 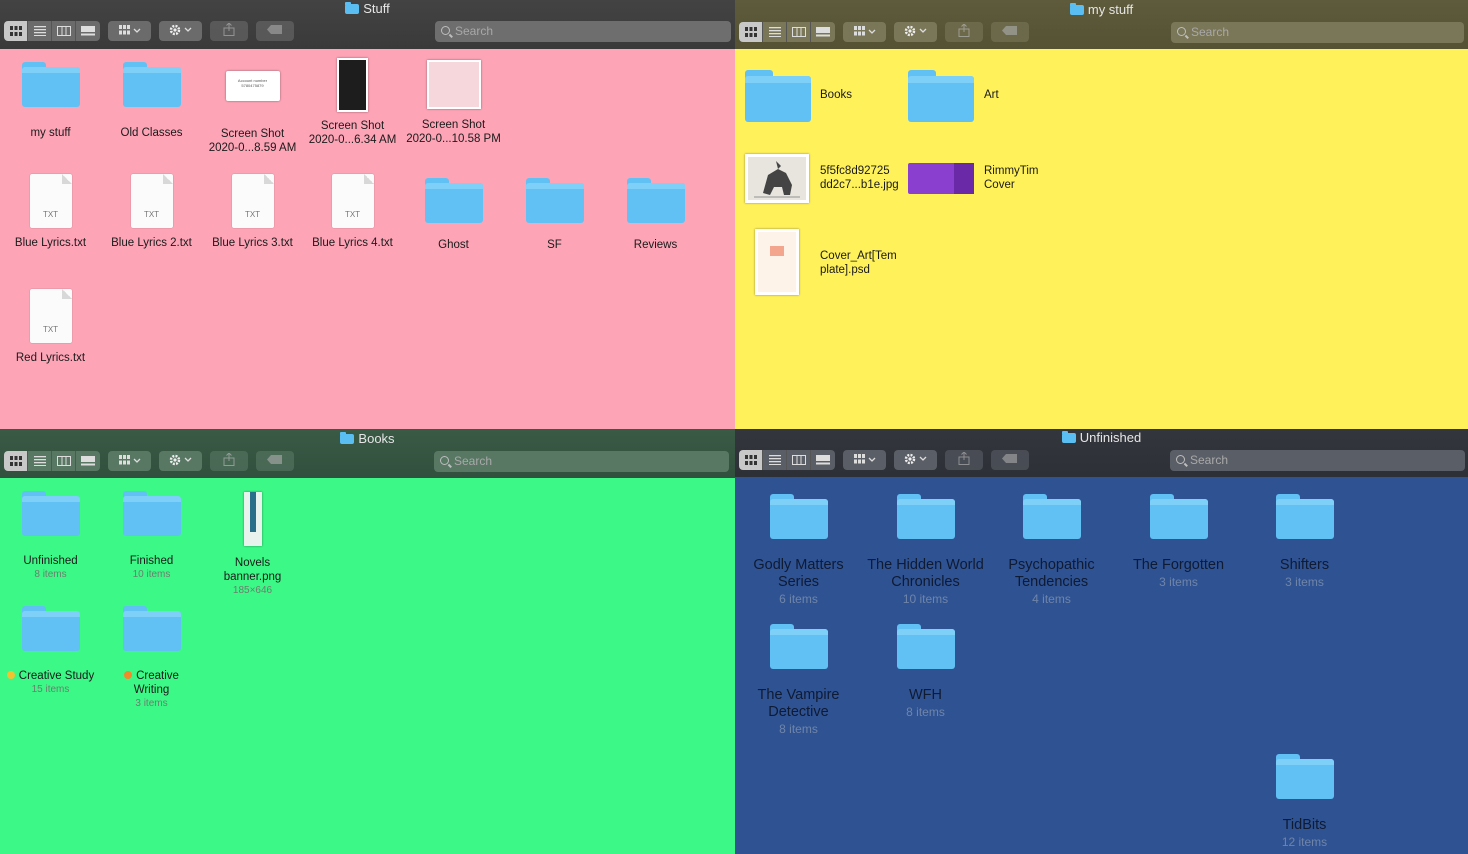 I want to click on file-item: TXT Blue Lyrics 2.txt, so click(x=151, y=212).